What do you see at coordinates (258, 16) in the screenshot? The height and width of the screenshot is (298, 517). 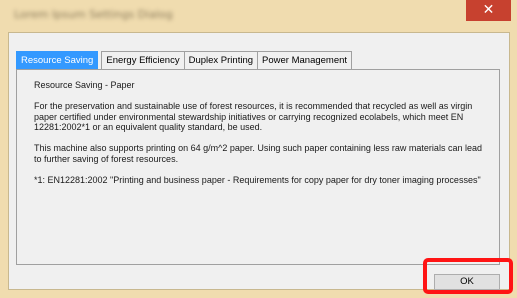 I see `title-bar: Lorem Ipsum Settings Dialog ✕` at bounding box center [258, 16].